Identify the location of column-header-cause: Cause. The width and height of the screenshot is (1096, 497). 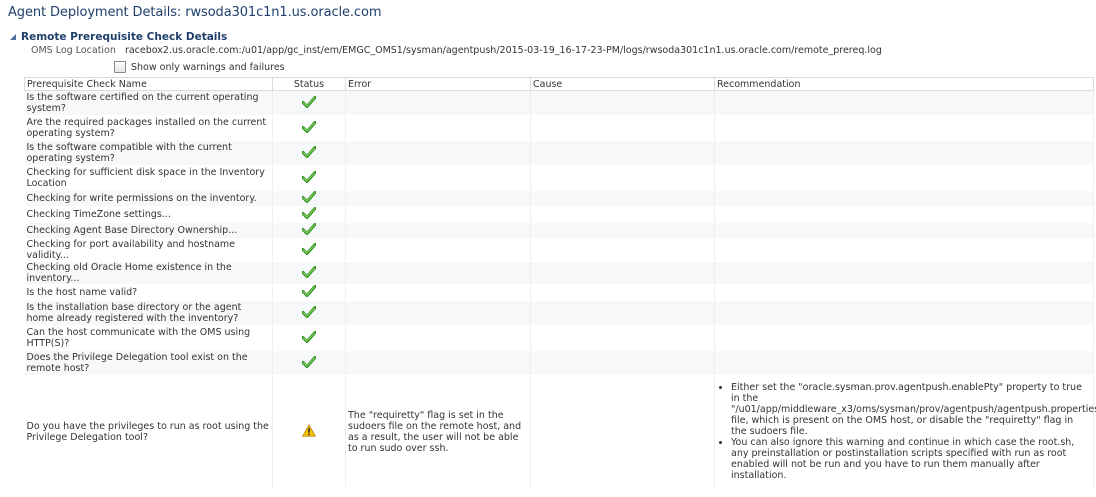
(622, 84).